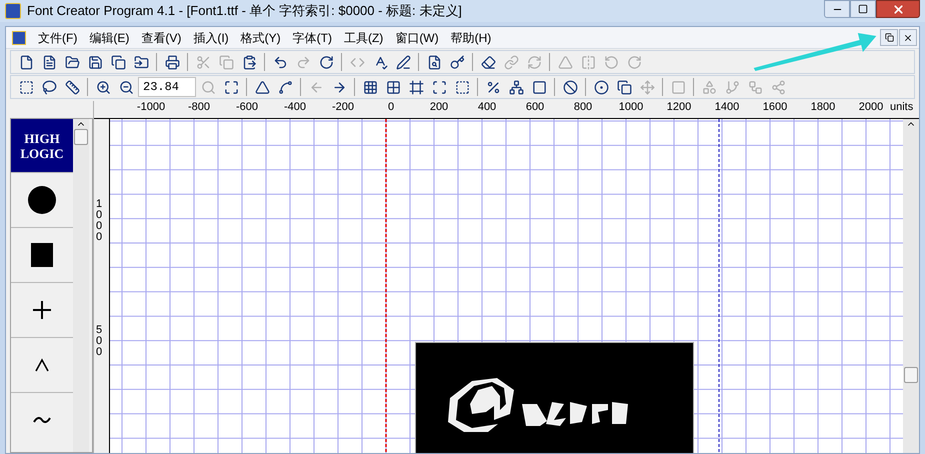 The height and width of the screenshot is (454, 925). What do you see at coordinates (457, 62) in the screenshot?
I see `key-icon` at bounding box center [457, 62].